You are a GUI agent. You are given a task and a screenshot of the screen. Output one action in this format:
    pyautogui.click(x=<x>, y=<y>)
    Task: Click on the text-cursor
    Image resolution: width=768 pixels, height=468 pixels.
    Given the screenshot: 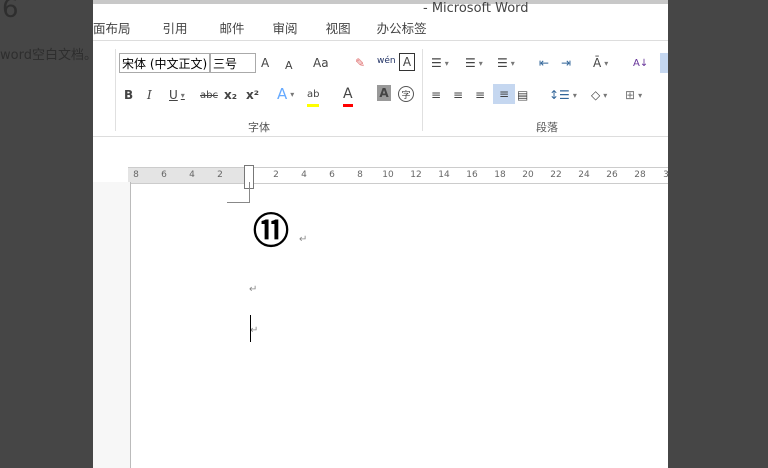 What is the action you would take?
    pyautogui.click(x=250, y=328)
    